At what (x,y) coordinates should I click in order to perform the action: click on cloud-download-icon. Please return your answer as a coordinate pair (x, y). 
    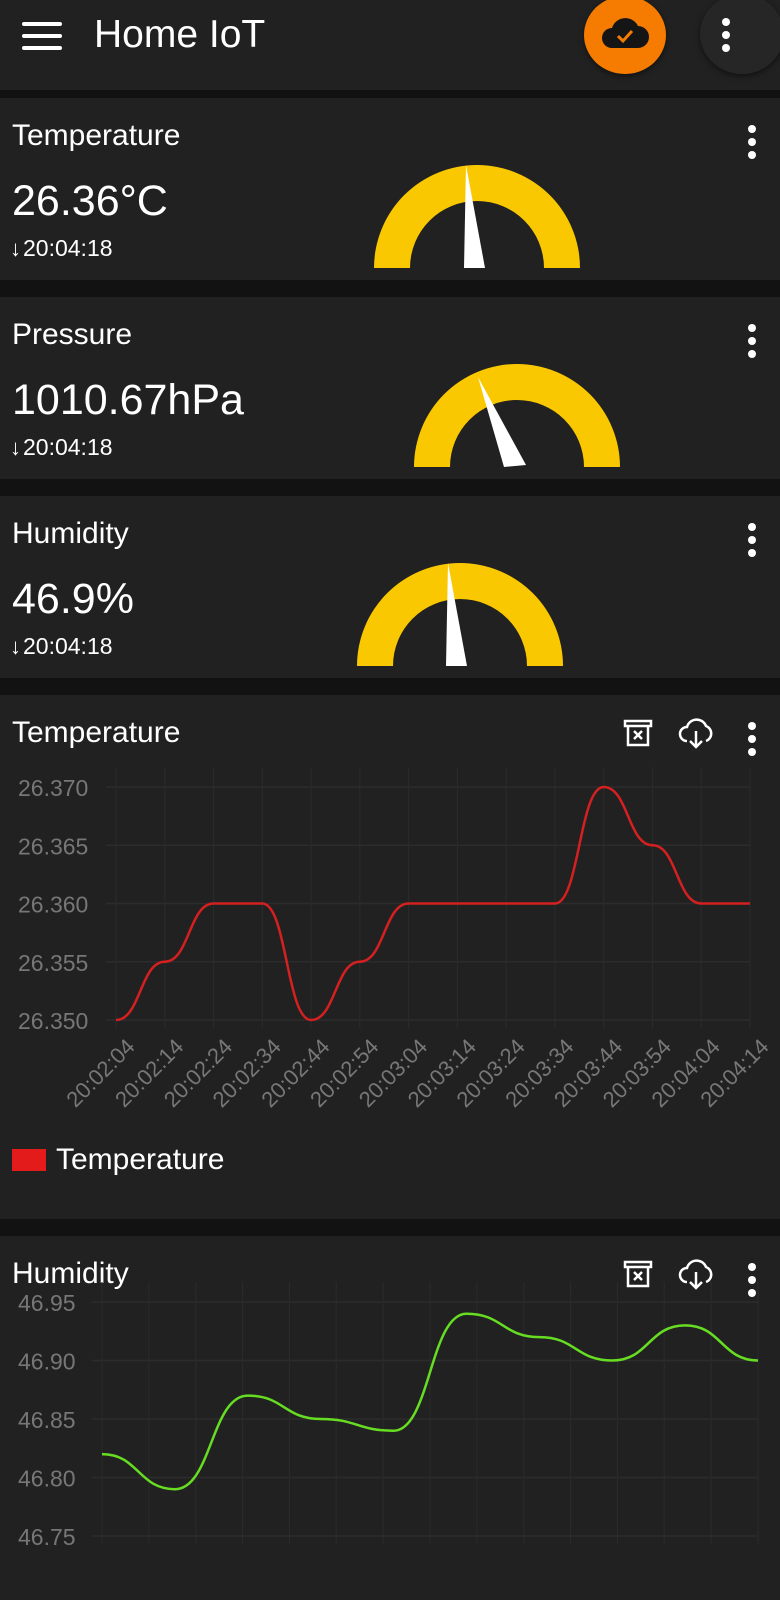
    Looking at the image, I should click on (696, 733).